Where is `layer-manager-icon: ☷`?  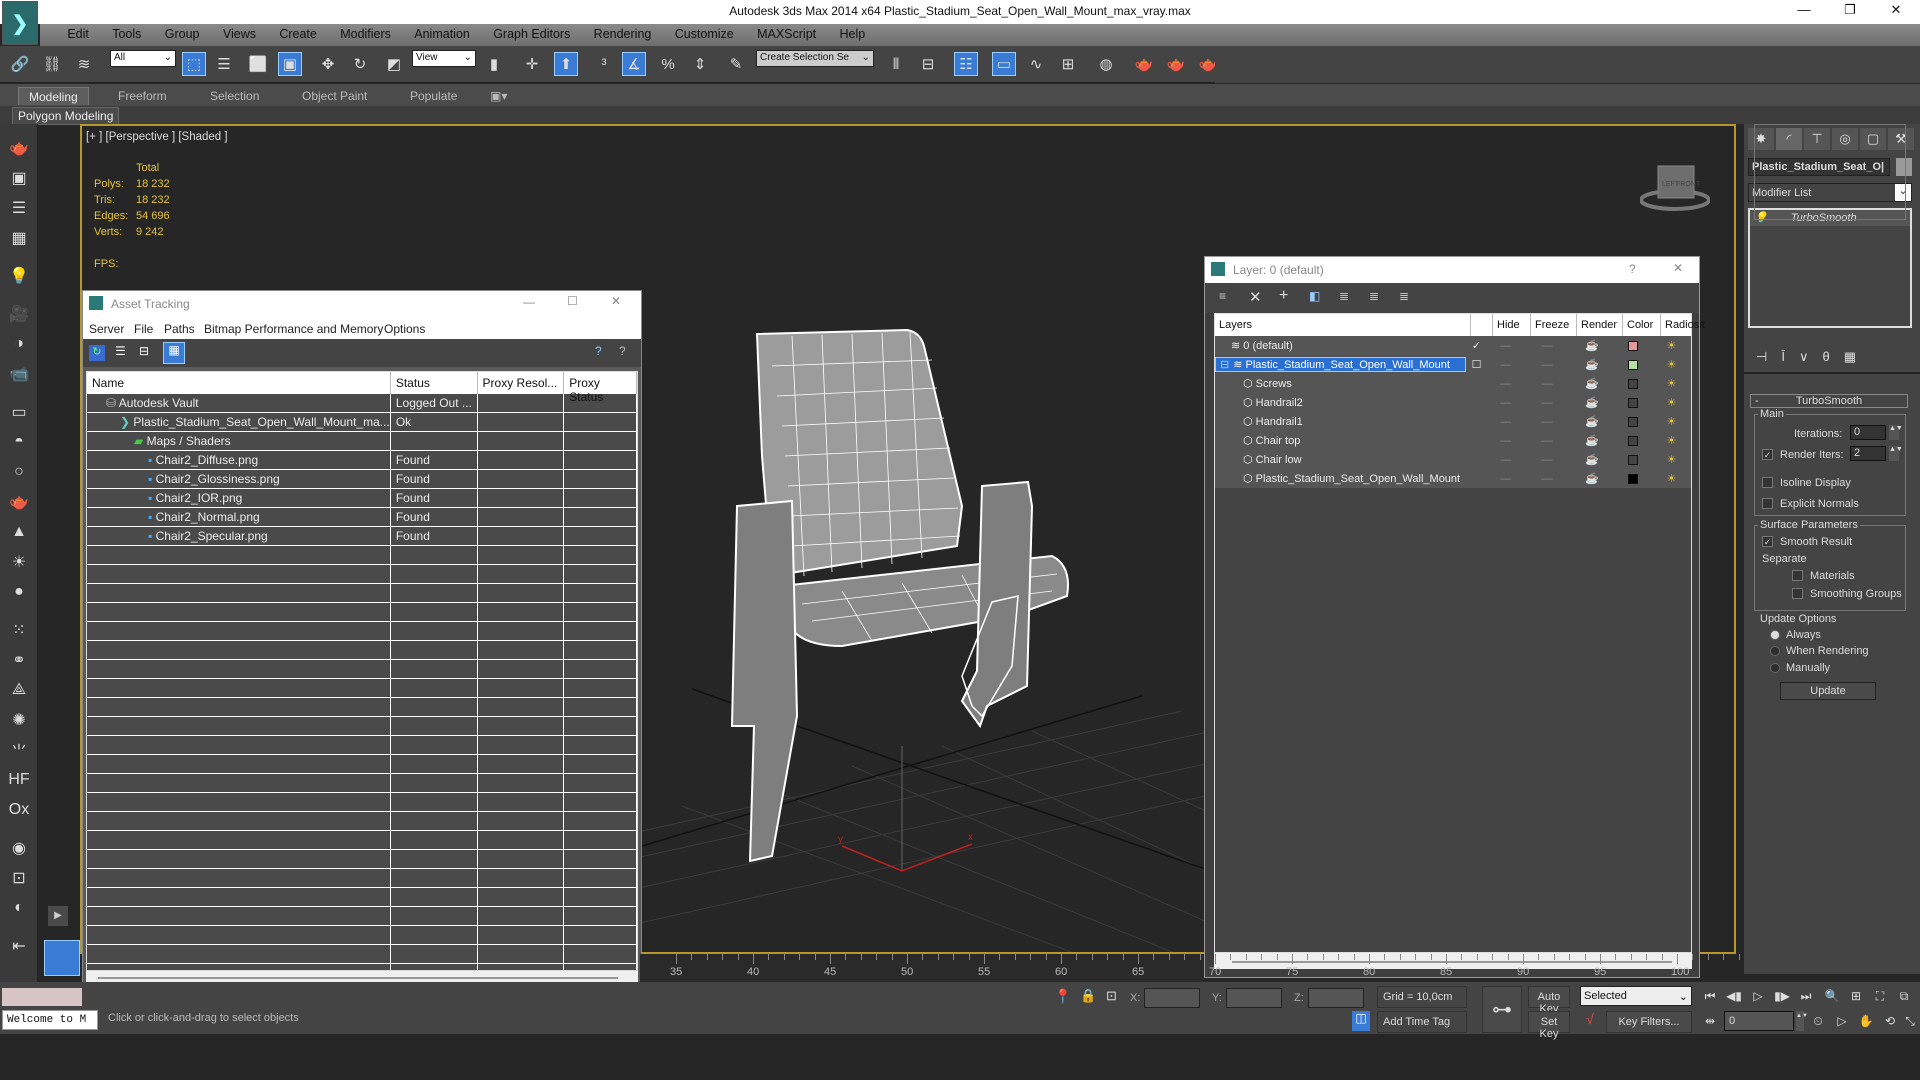
layer-manager-icon: ☷ is located at coordinates (966, 64).